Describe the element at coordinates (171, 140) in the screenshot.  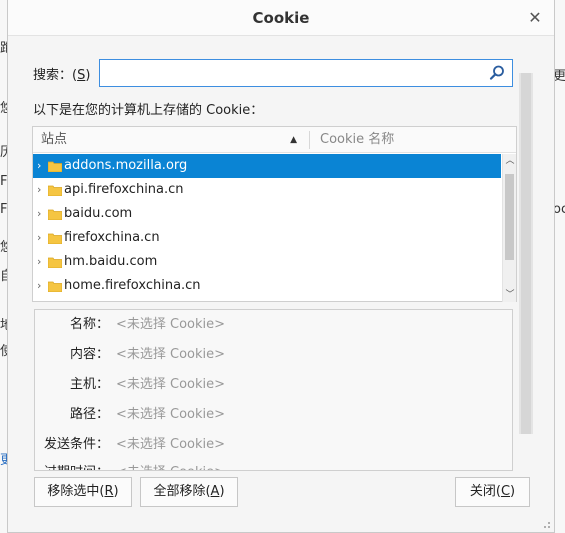
I see `column-header-site: 站点 ▲` at that location.